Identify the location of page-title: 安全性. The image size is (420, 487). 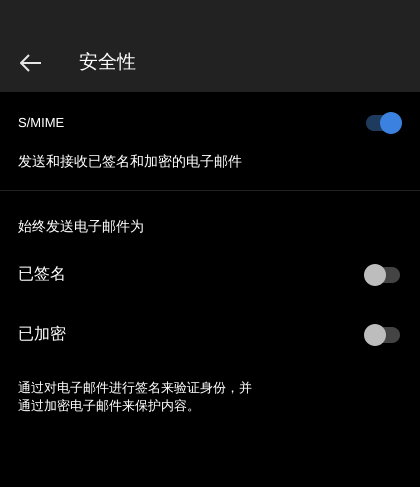
(107, 63).